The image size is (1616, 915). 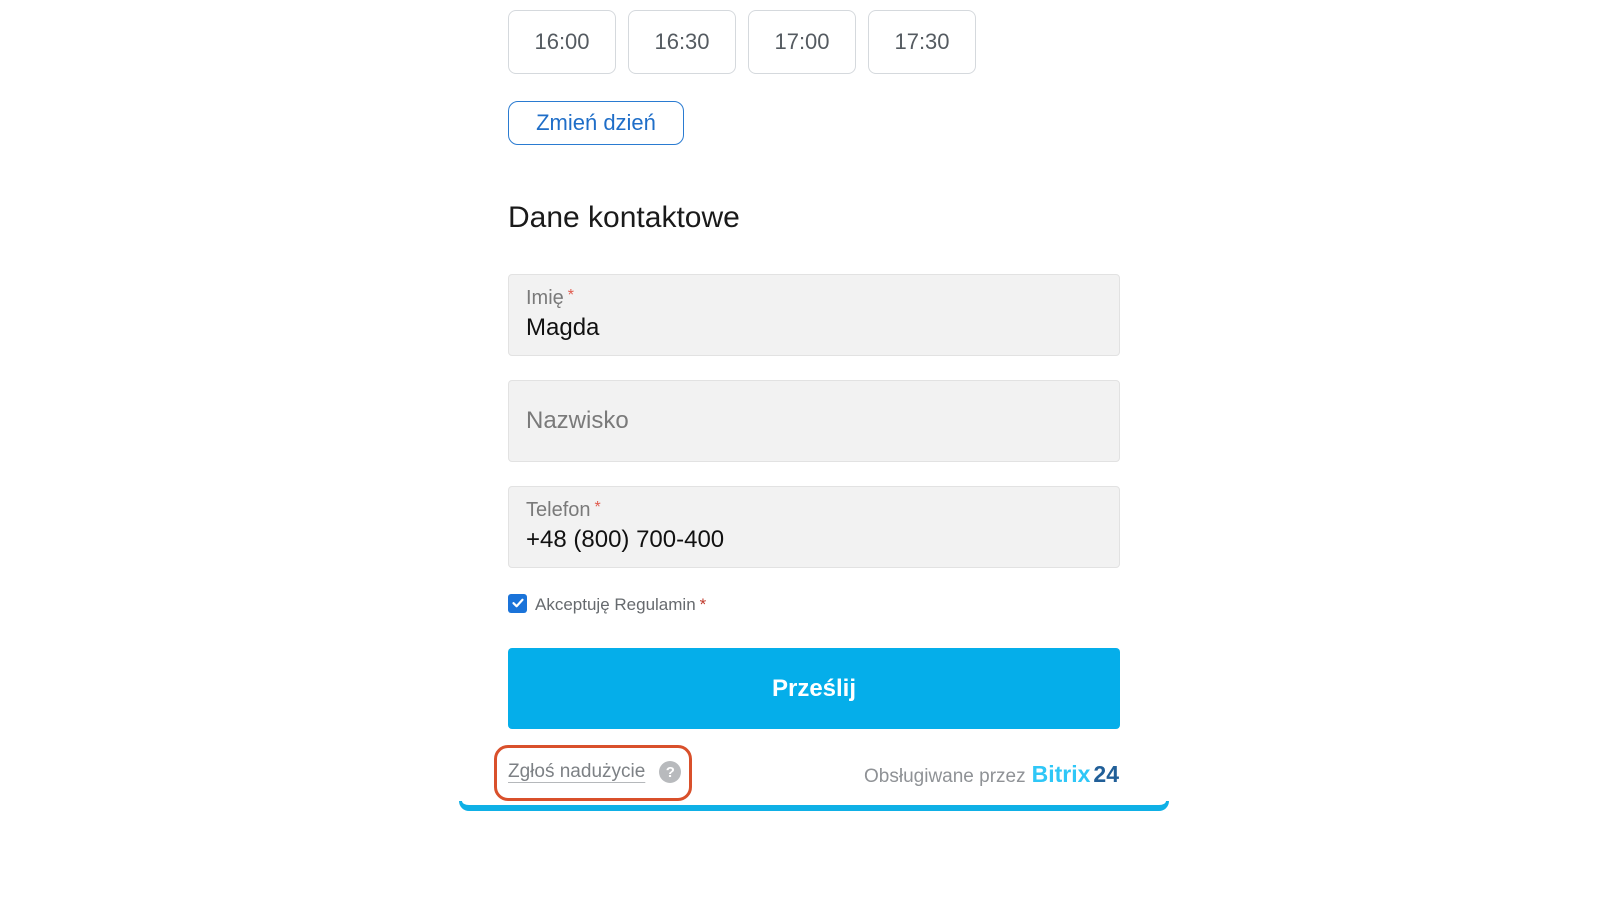 What do you see at coordinates (563, 510) in the screenshot?
I see `phone-label: Telefon *` at bounding box center [563, 510].